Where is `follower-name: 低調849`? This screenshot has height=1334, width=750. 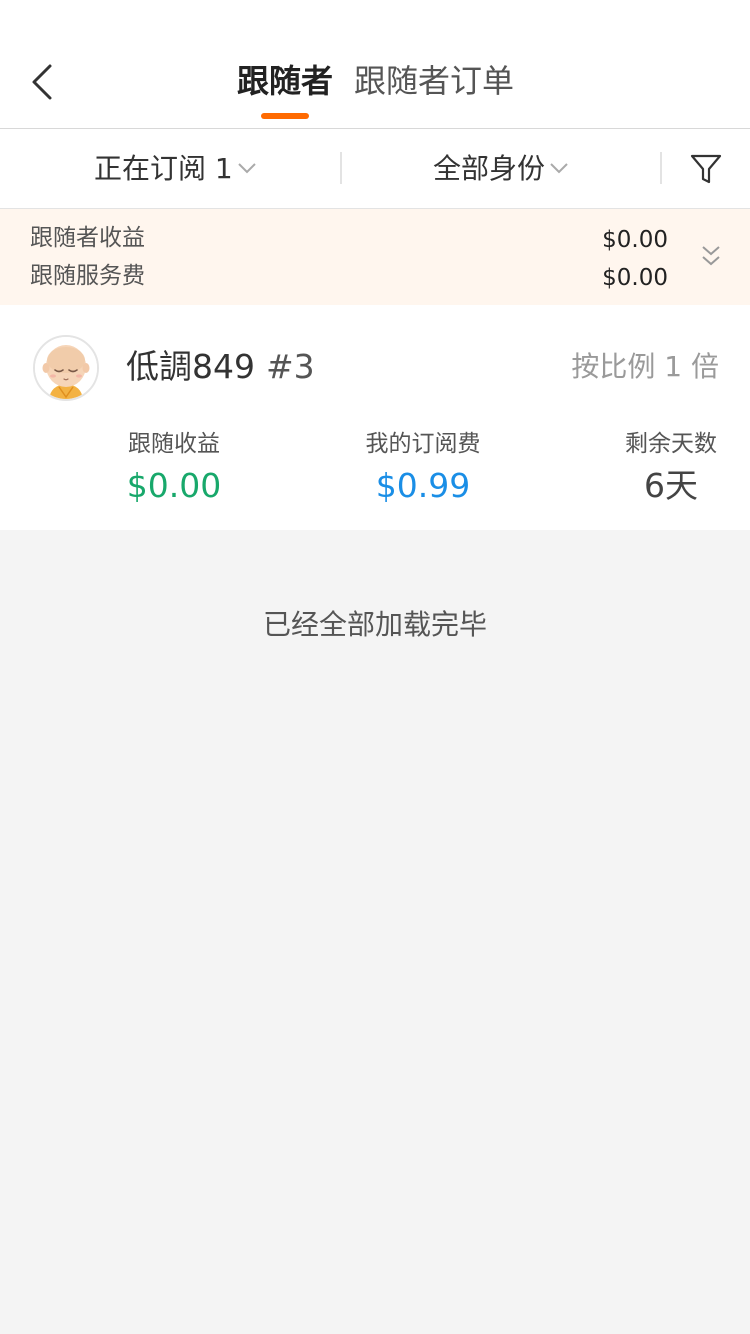
follower-name: 低調849 is located at coordinates (190, 366).